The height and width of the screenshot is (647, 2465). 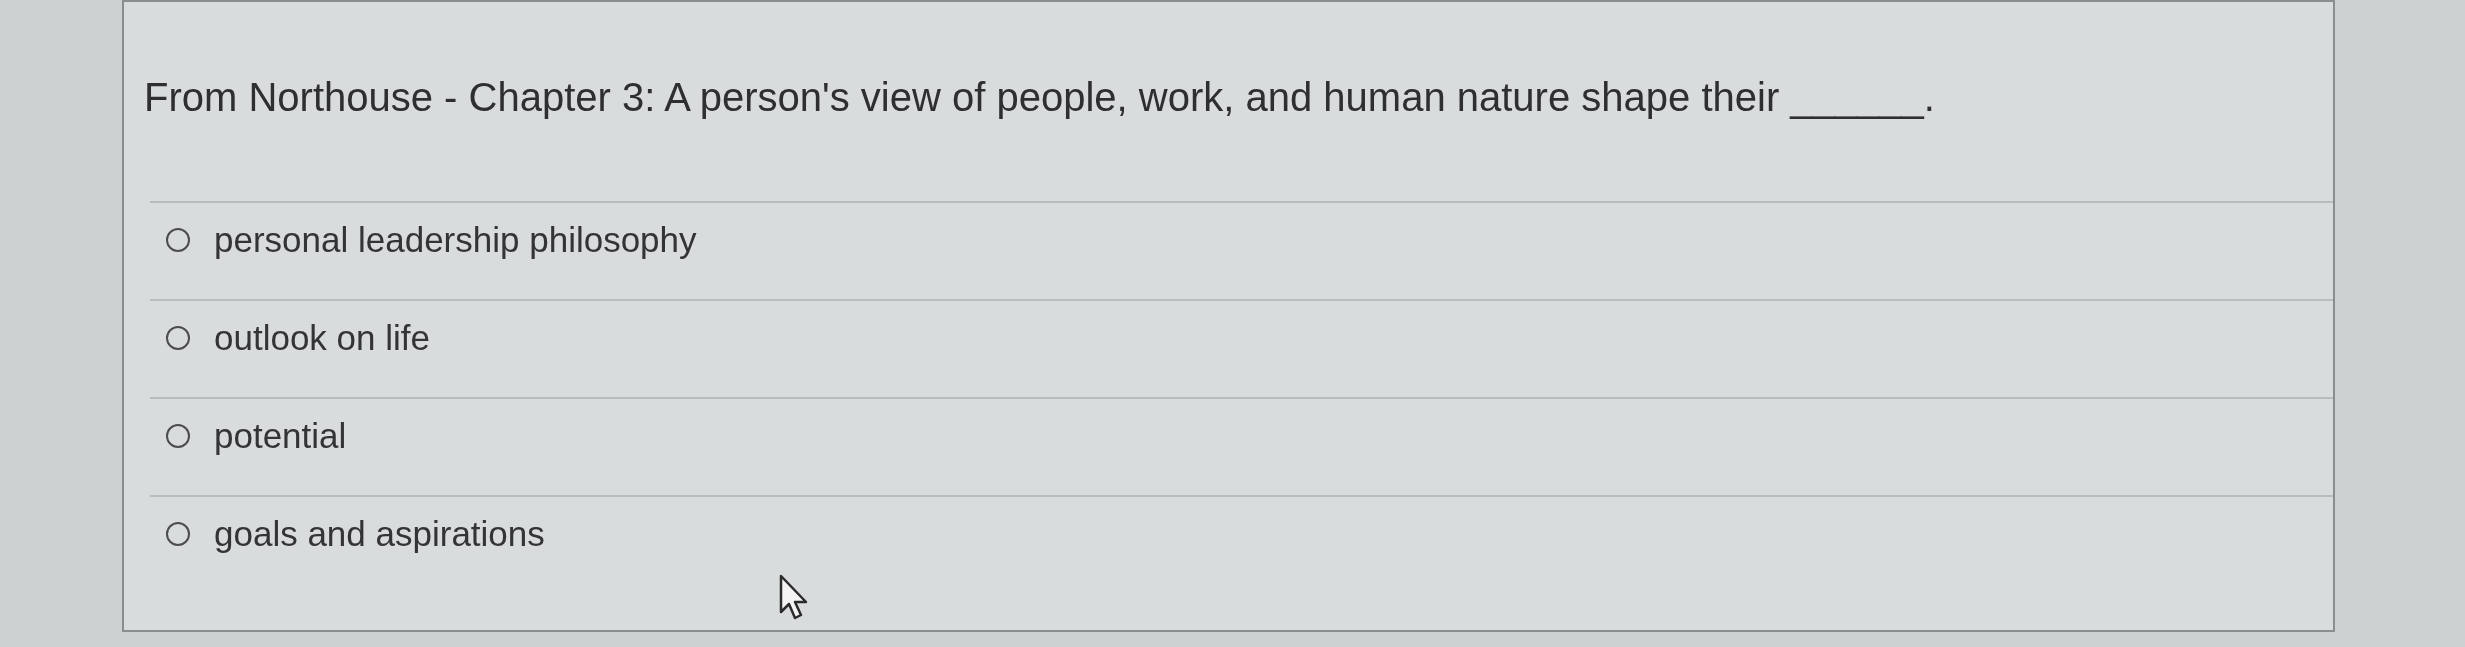 What do you see at coordinates (379, 534) in the screenshot?
I see `option-label: goals and aspirations` at bounding box center [379, 534].